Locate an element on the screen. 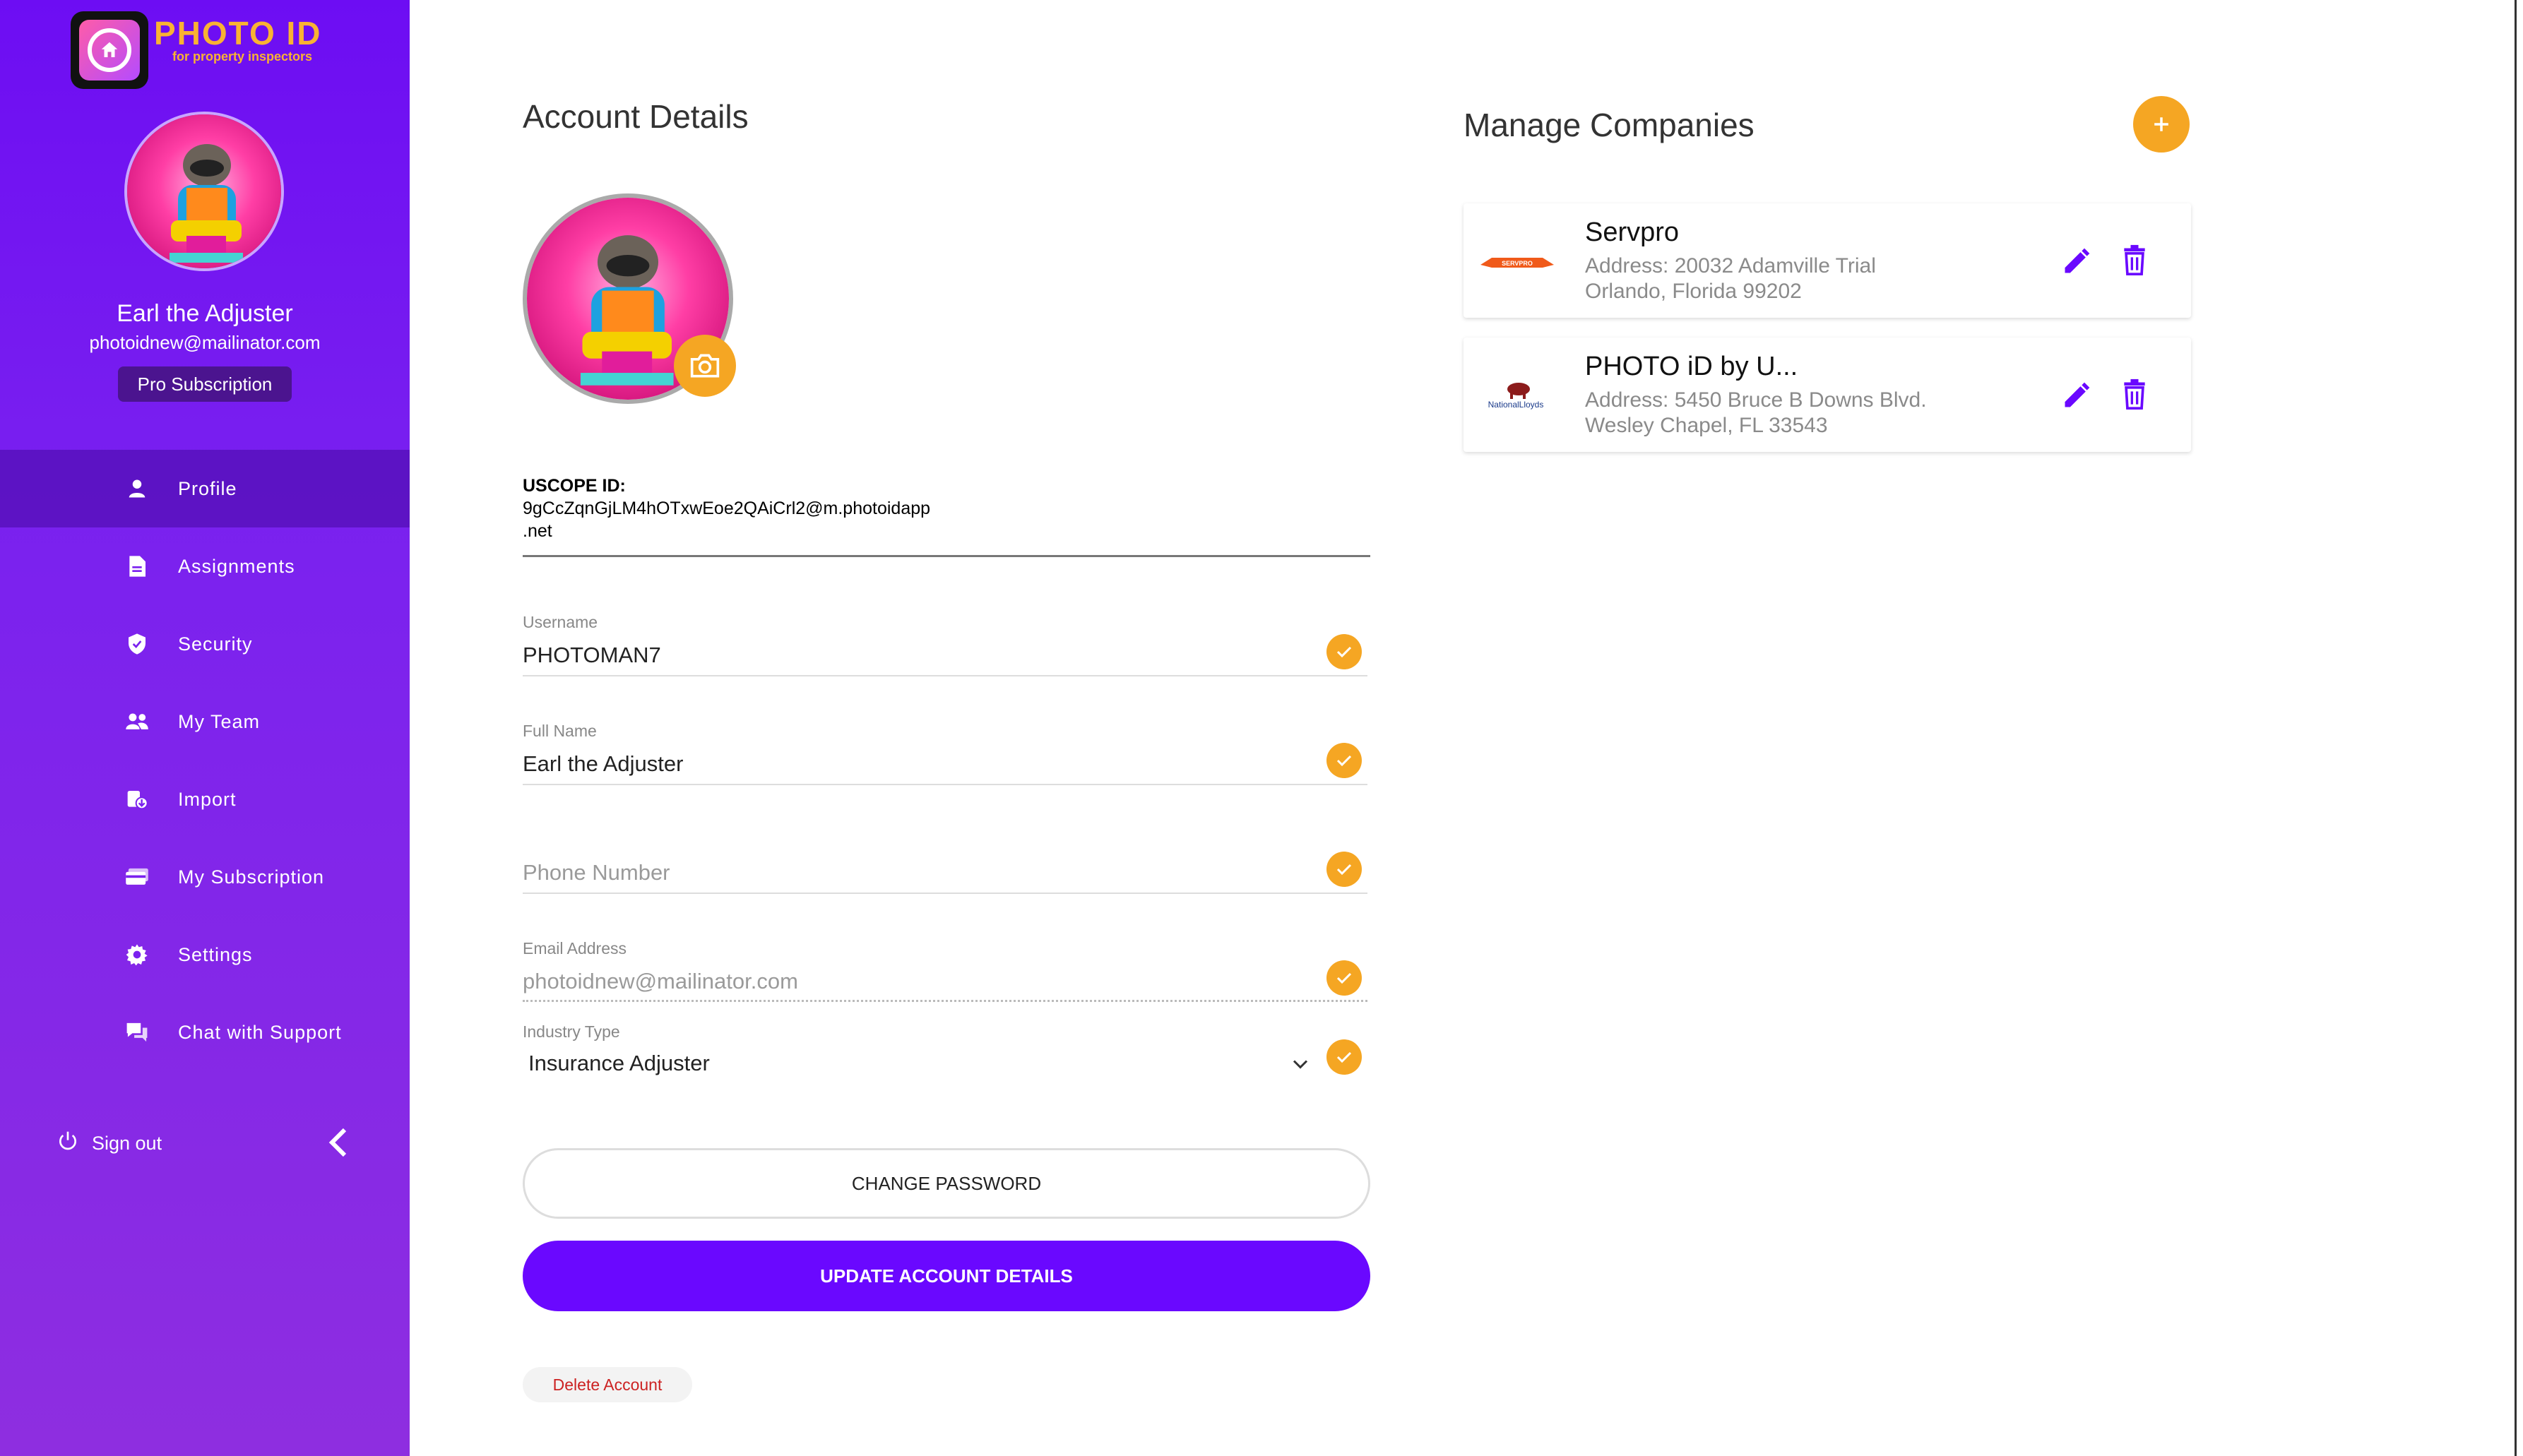 The height and width of the screenshot is (1456, 2523). avatar is located at coordinates (204, 191).